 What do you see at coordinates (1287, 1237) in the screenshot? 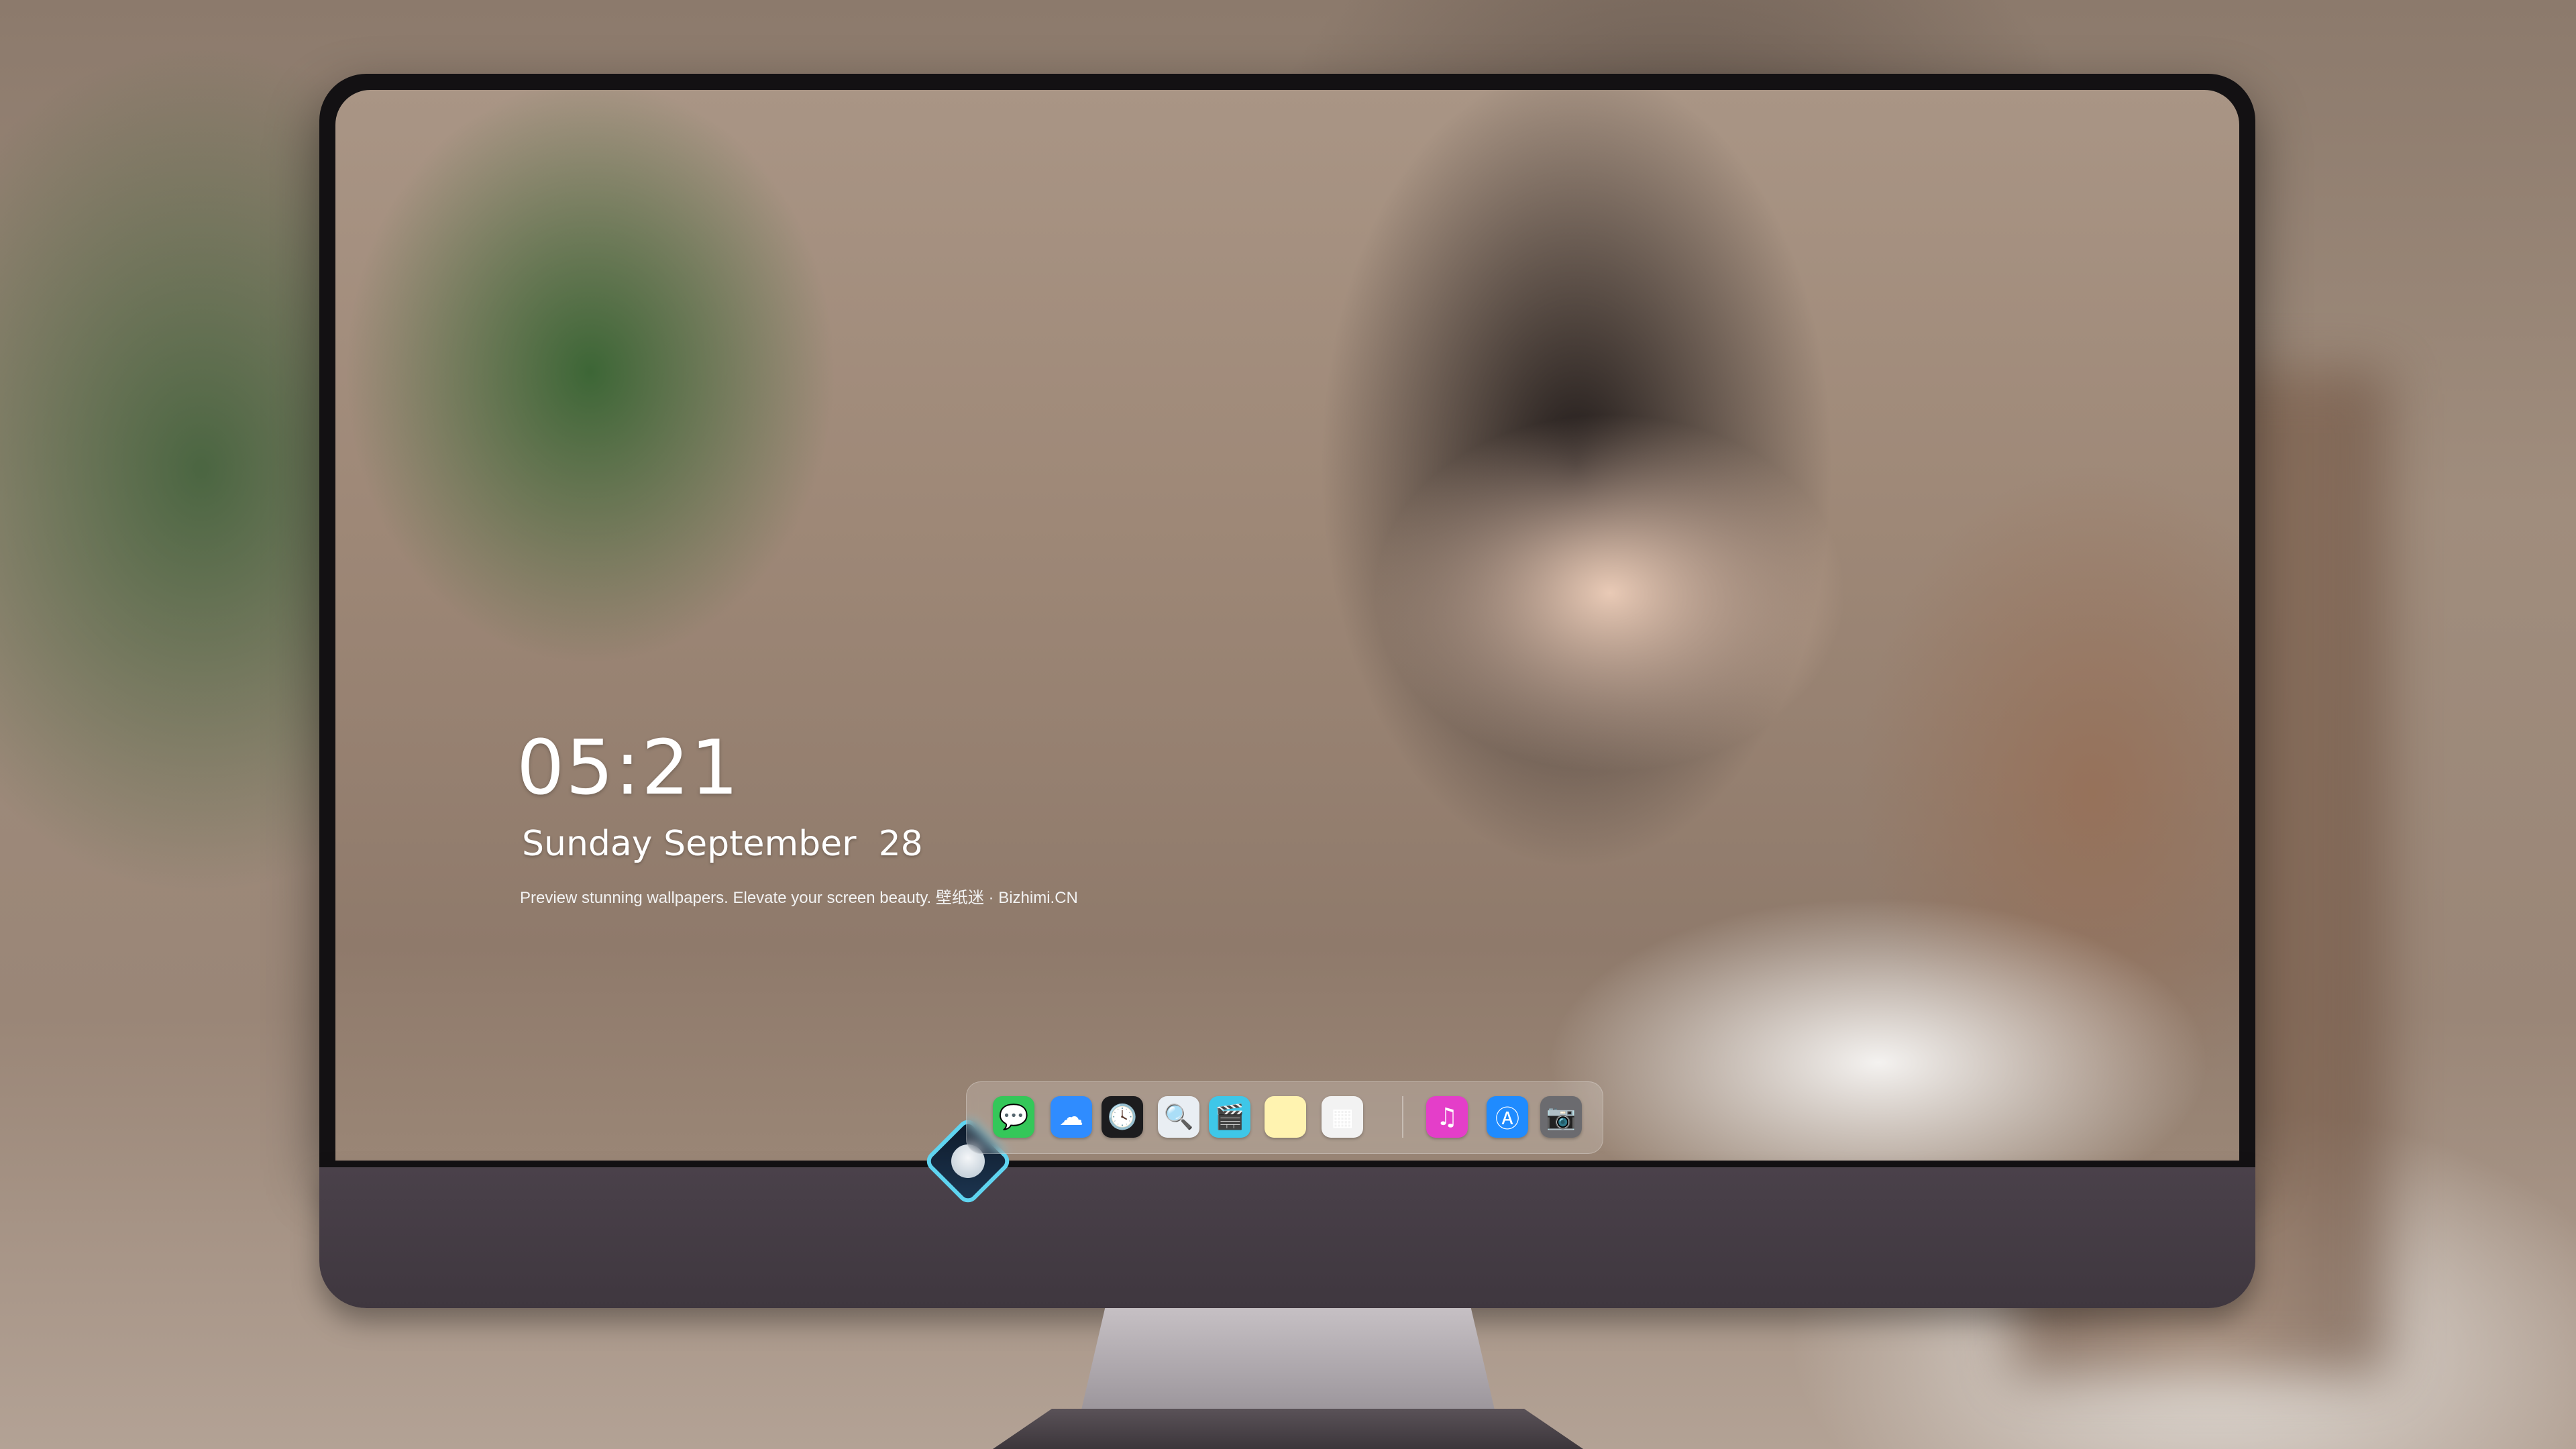
I see `monitor-chin` at bounding box center [1287, 1237].